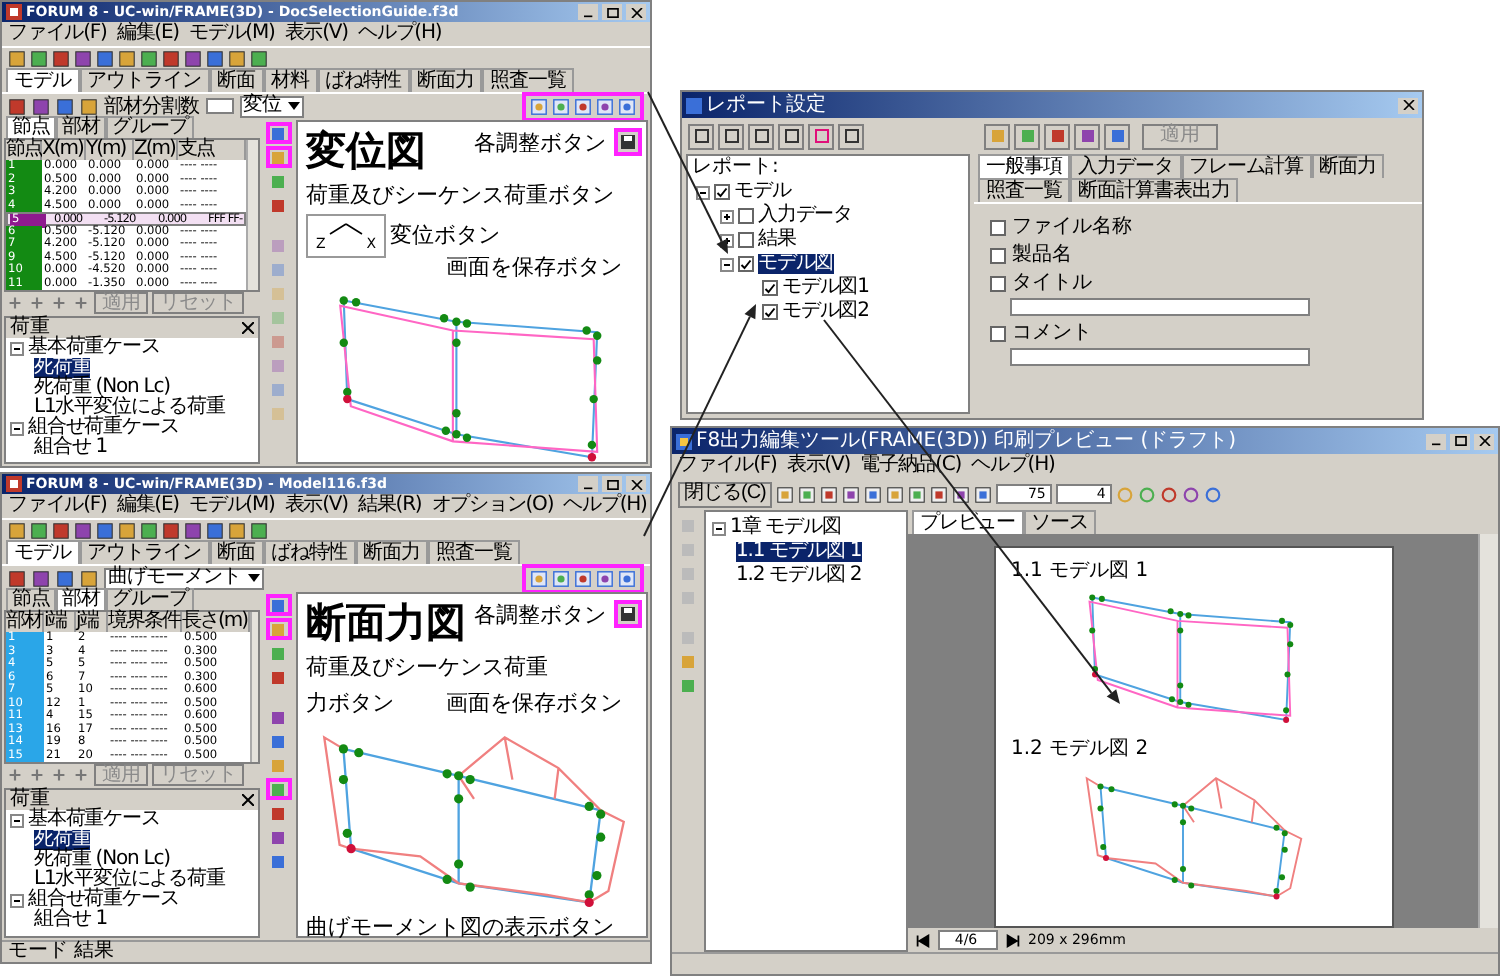 The image size is (1500, 980). Describe the element at coordinates (271, 106) in the screenshot. I see `view-dropdown: 変位` at that location.